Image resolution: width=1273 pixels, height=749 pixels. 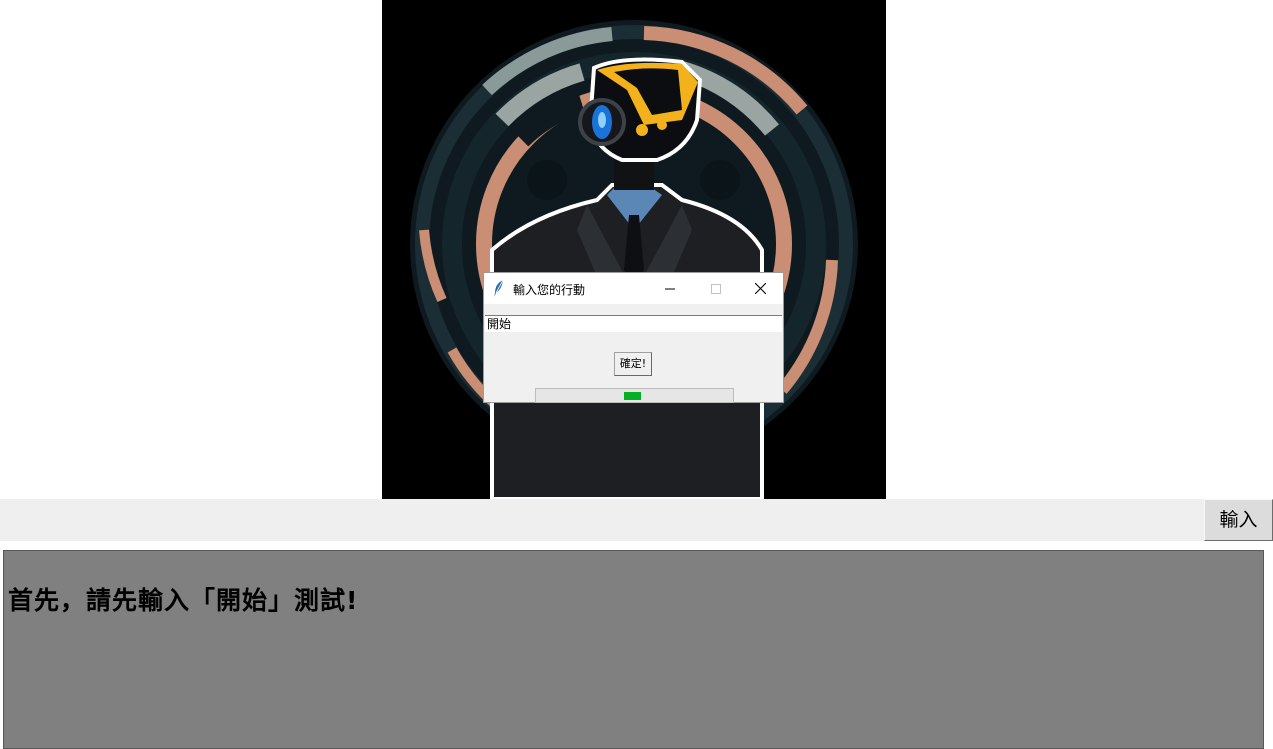 What do you see at coordinates (499, 290) in the screenshot?
I see `feather-icon` at bounding box center [499, 290].